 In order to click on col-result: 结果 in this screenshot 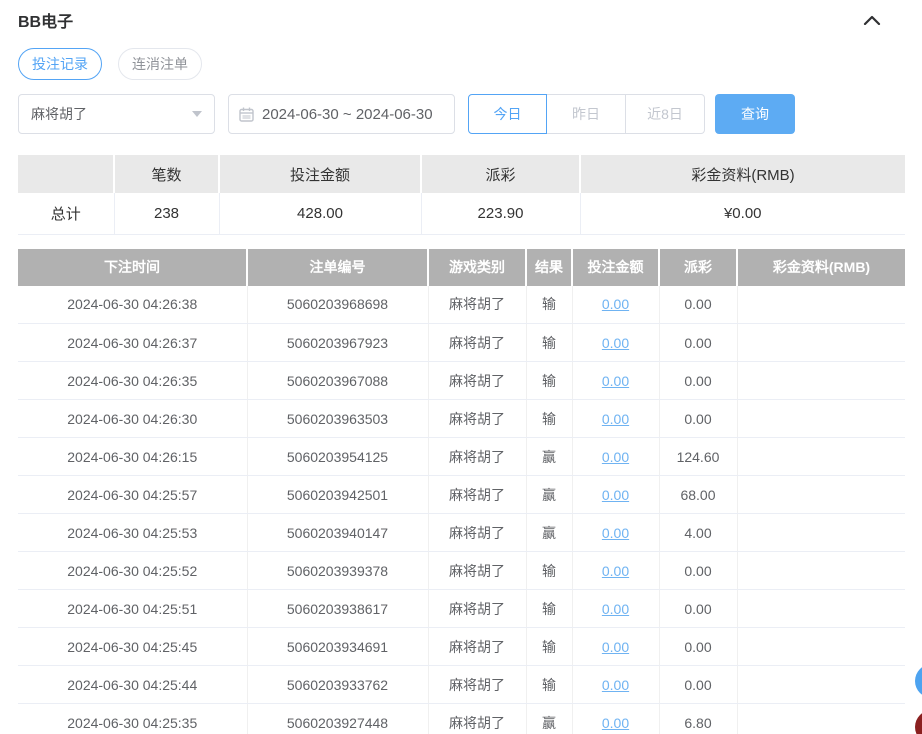, I will do `click(549, 267)`.